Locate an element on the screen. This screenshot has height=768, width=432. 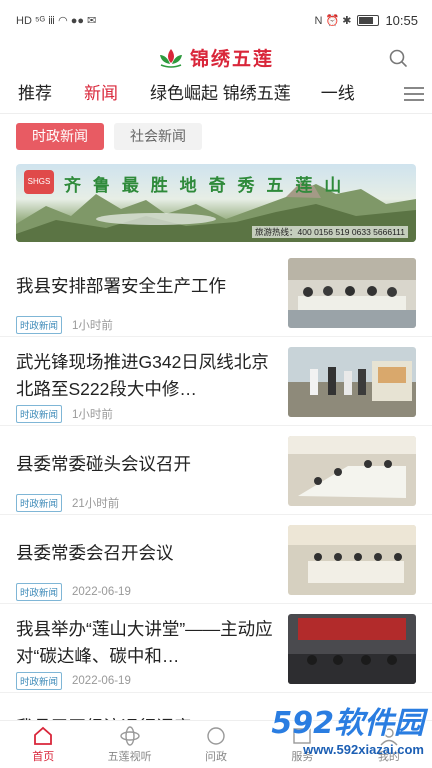
news-title: 县委常委碰头会议召开 is located at coordinates (103, 463).